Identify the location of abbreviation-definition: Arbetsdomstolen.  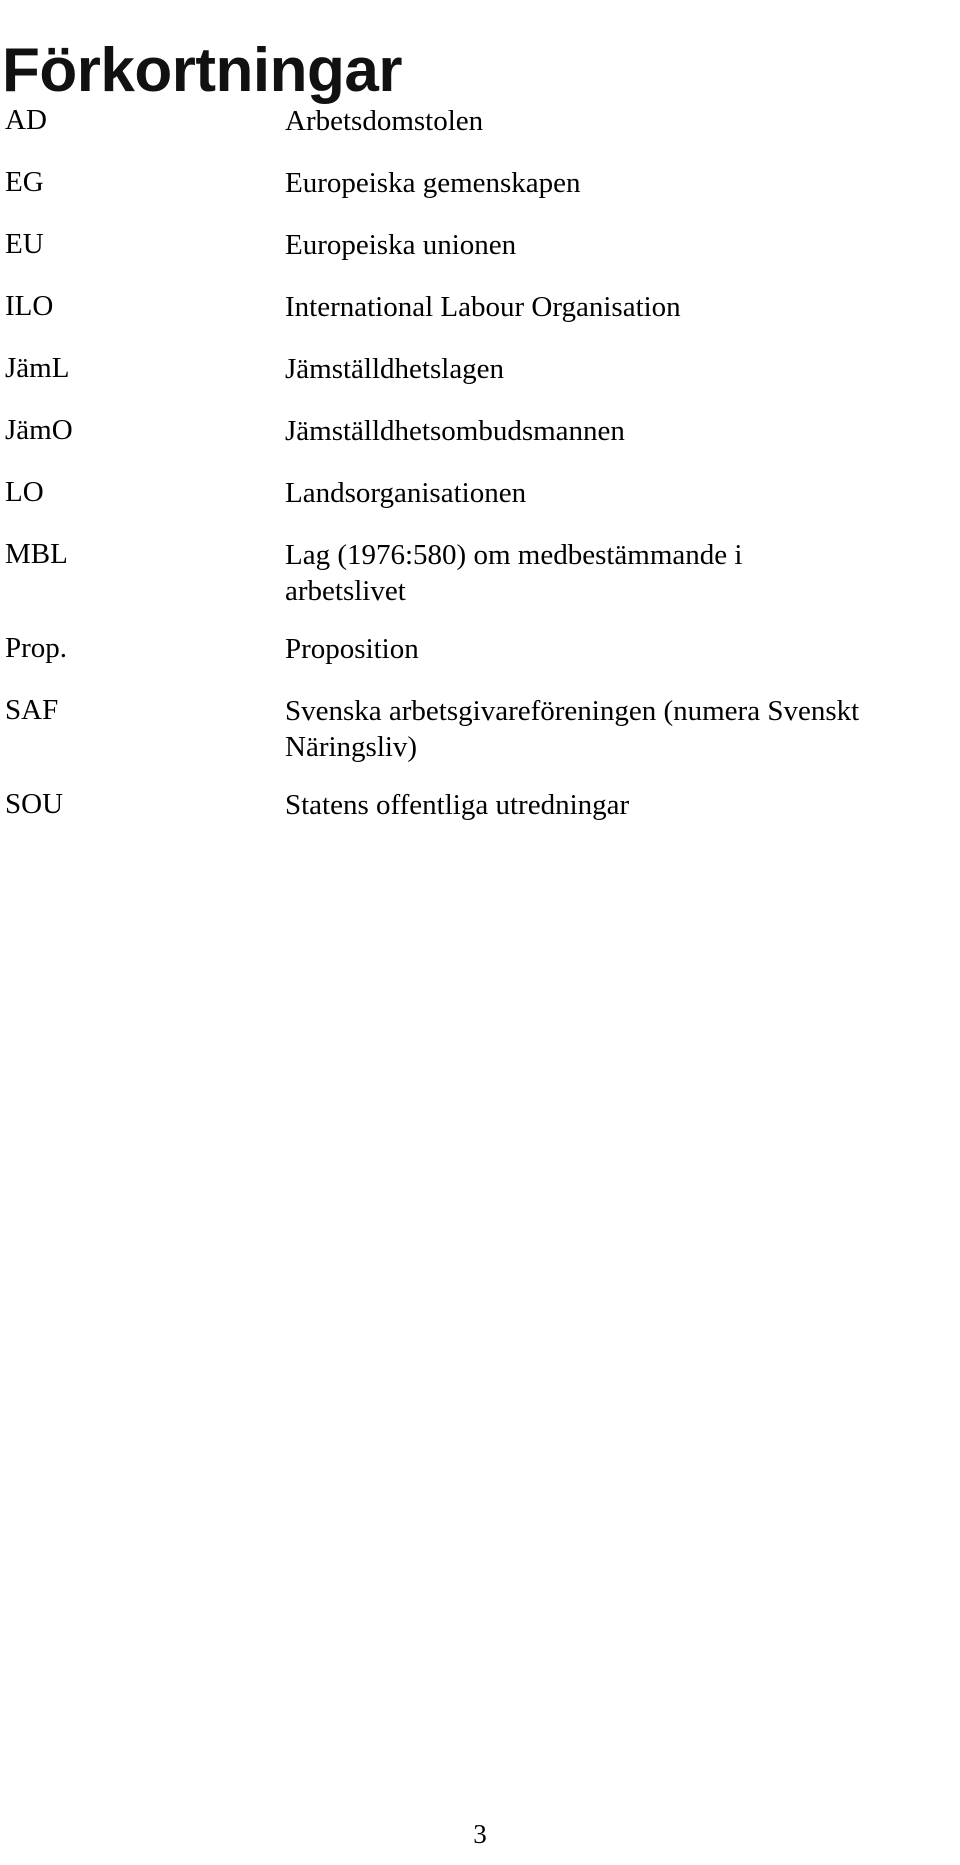
(620, 121).